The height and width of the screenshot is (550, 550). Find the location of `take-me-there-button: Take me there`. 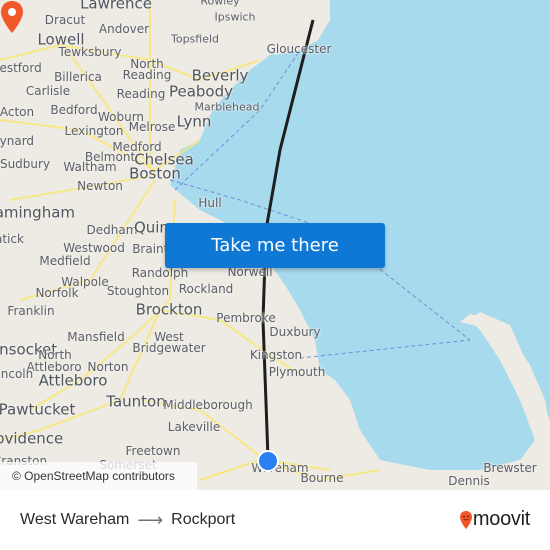

take-me-there-button: Take me there is located at coordinates (275, 245).